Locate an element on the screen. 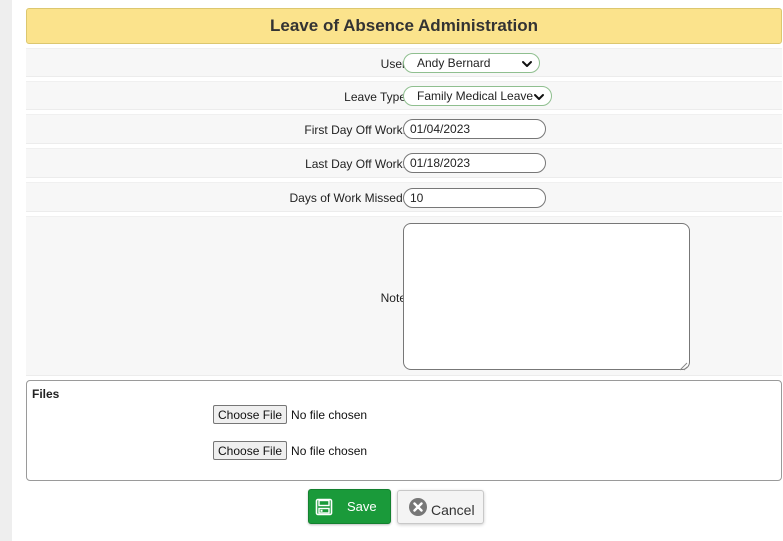  leave-type-select: Family Medical Leave is located at coordinates (477, 96).